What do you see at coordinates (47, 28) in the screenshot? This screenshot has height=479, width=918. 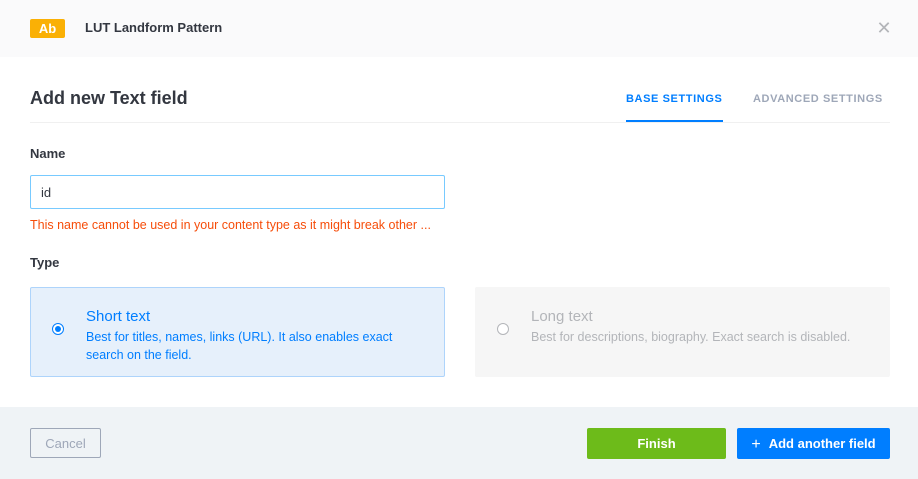 I see `field-type-badge: Ab` at bounding box center [47, 28].